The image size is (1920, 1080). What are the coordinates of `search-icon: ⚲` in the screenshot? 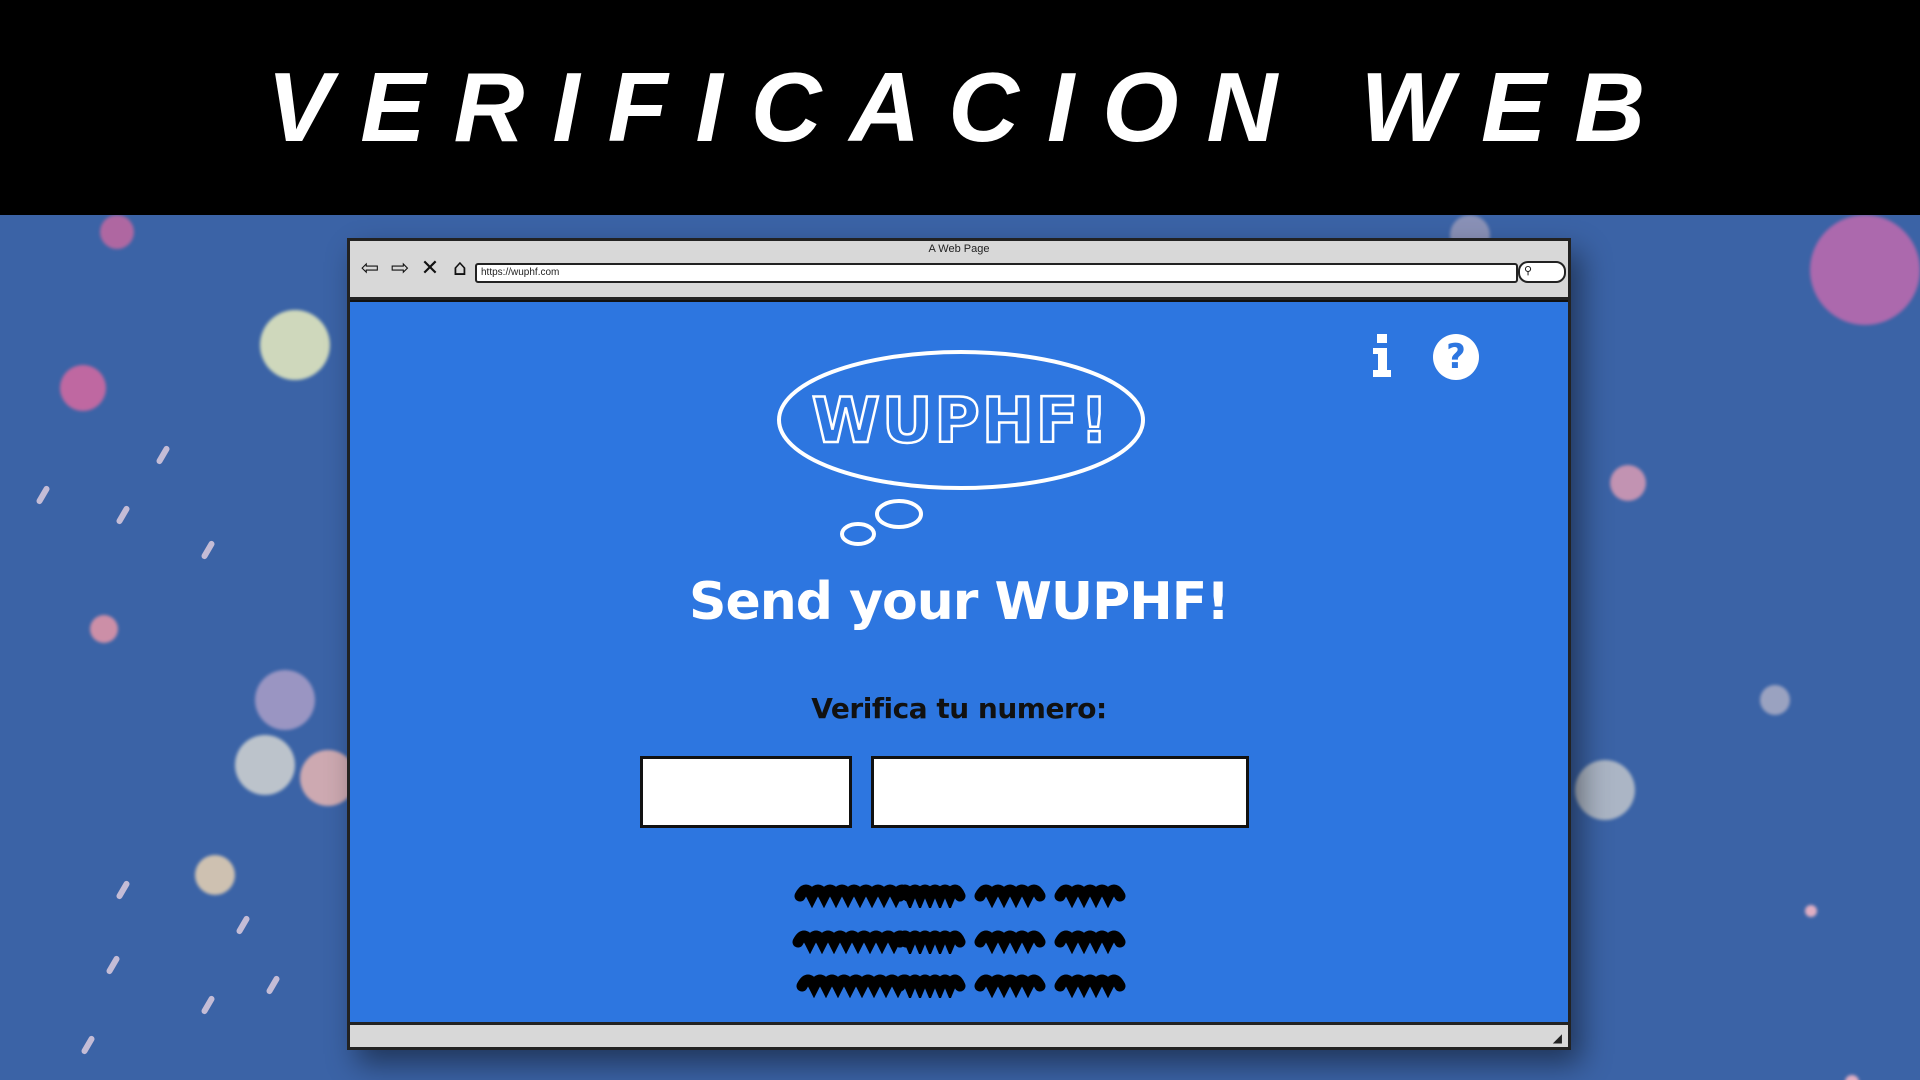 It's located at (1528, 271).